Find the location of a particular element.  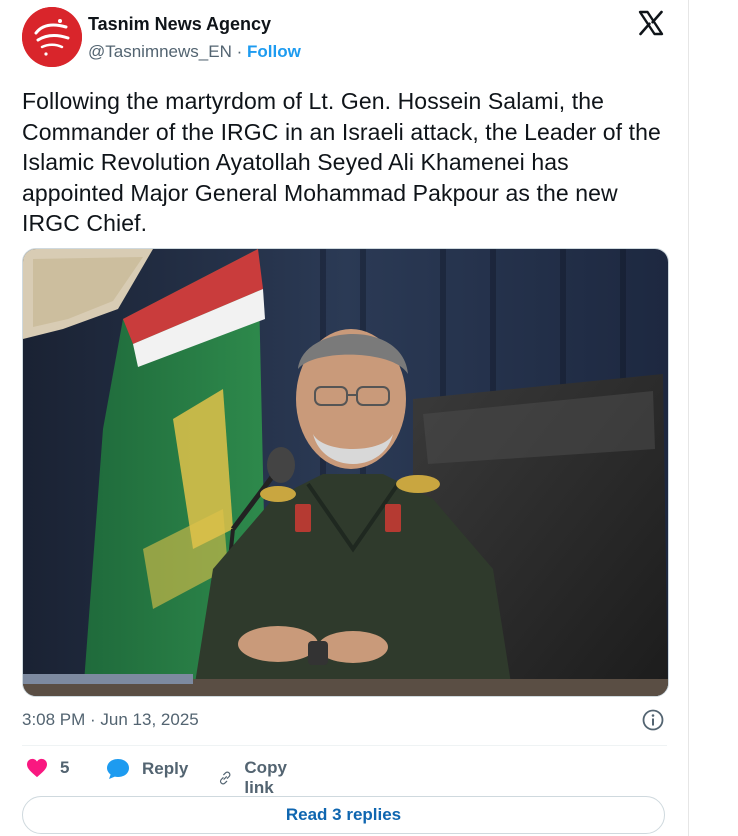

avatar is located at coordinates (52, 37).